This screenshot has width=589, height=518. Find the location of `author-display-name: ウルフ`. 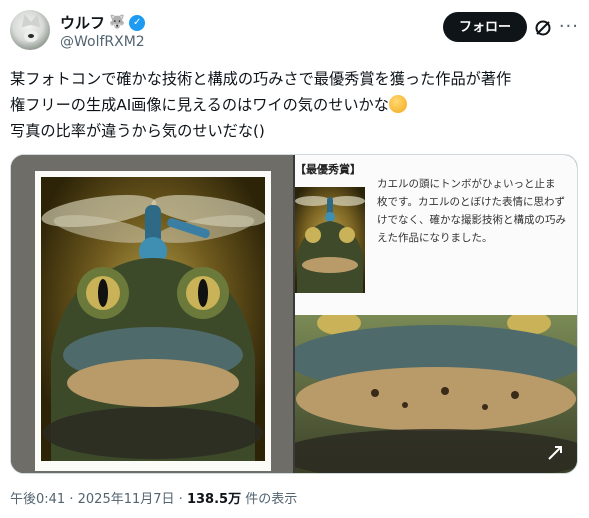

author-display-name: ウルフ is located at coordinates (82, 22).